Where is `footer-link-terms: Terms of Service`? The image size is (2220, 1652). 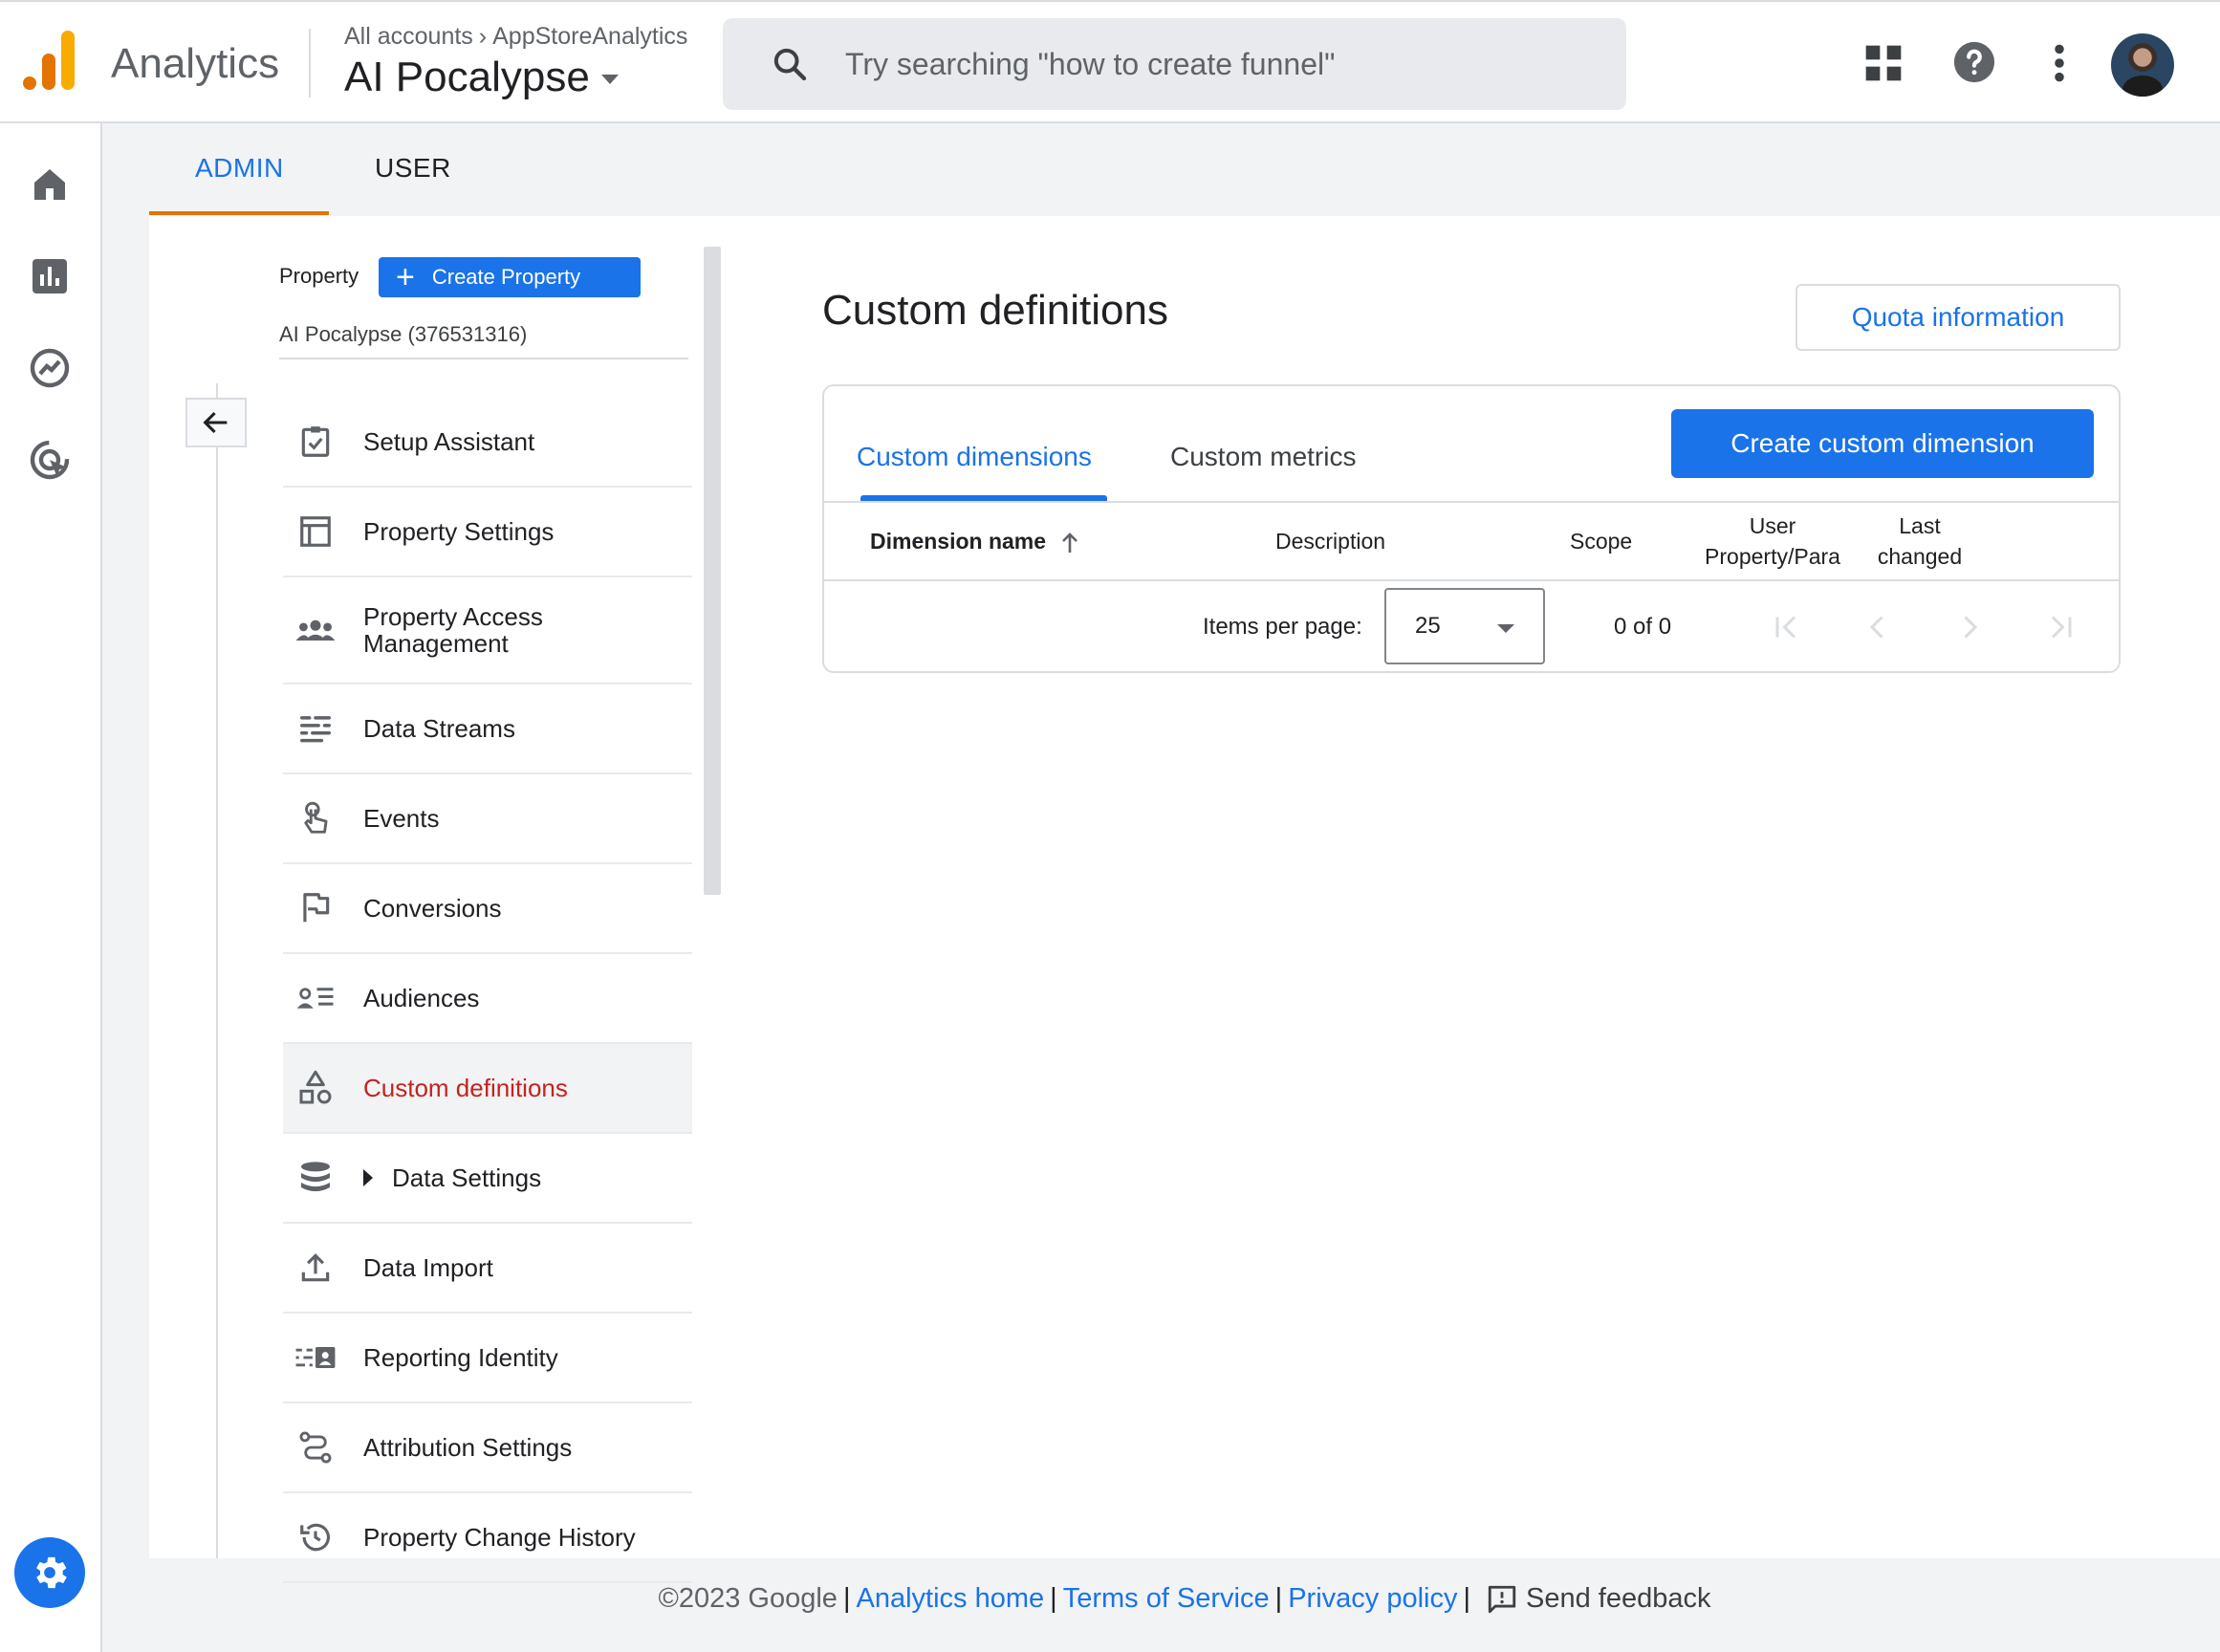 footer-link-terms: Terms of Service is located at coordinates (1166, 1598).